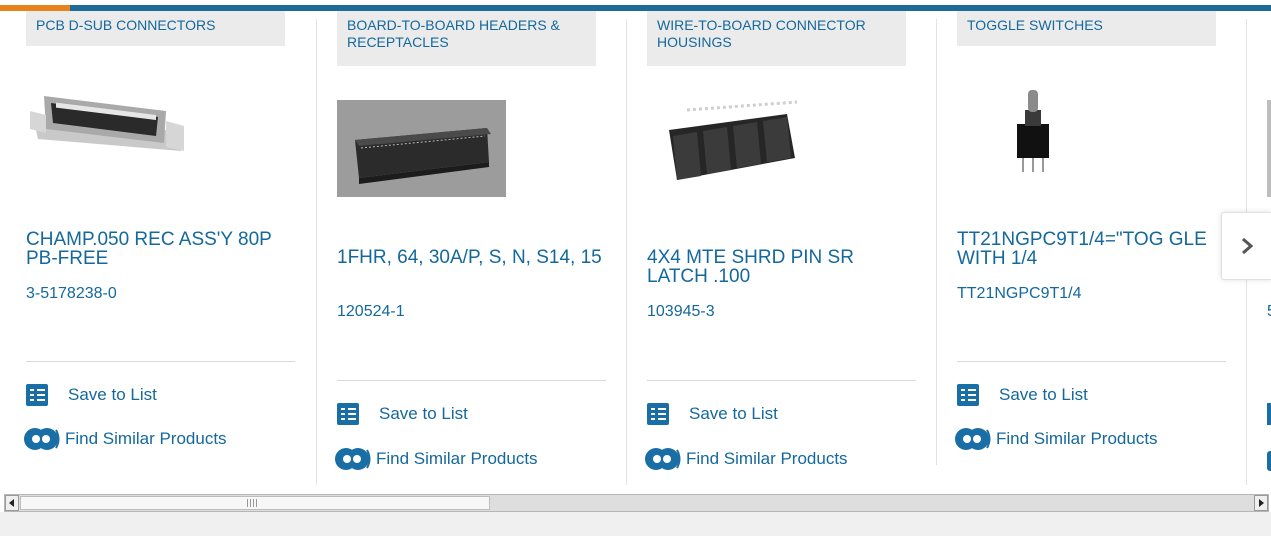 This screenshot has width=1271, height=536. Describe the element at coordinates (1086, 28) in the screenshot. I see `category-label: TOGGLE SWITCHES` at that location.